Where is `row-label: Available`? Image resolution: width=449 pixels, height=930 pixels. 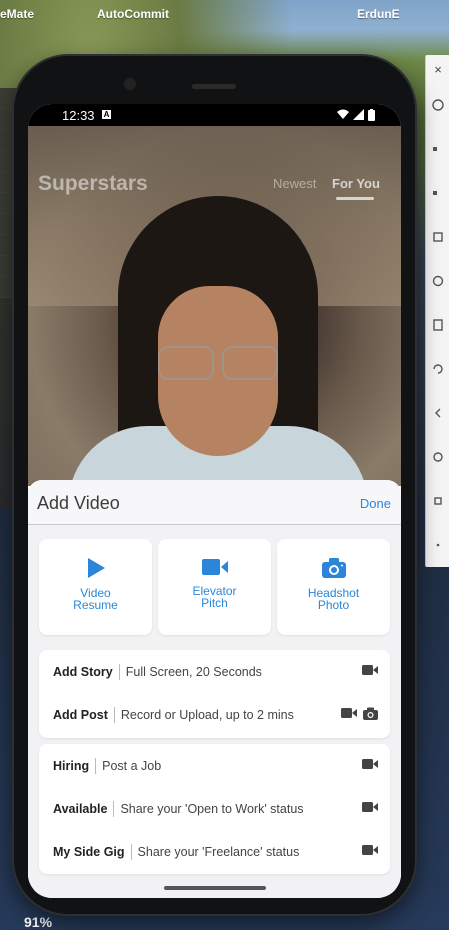
row-label: Available is located at coordinates (80, 808).